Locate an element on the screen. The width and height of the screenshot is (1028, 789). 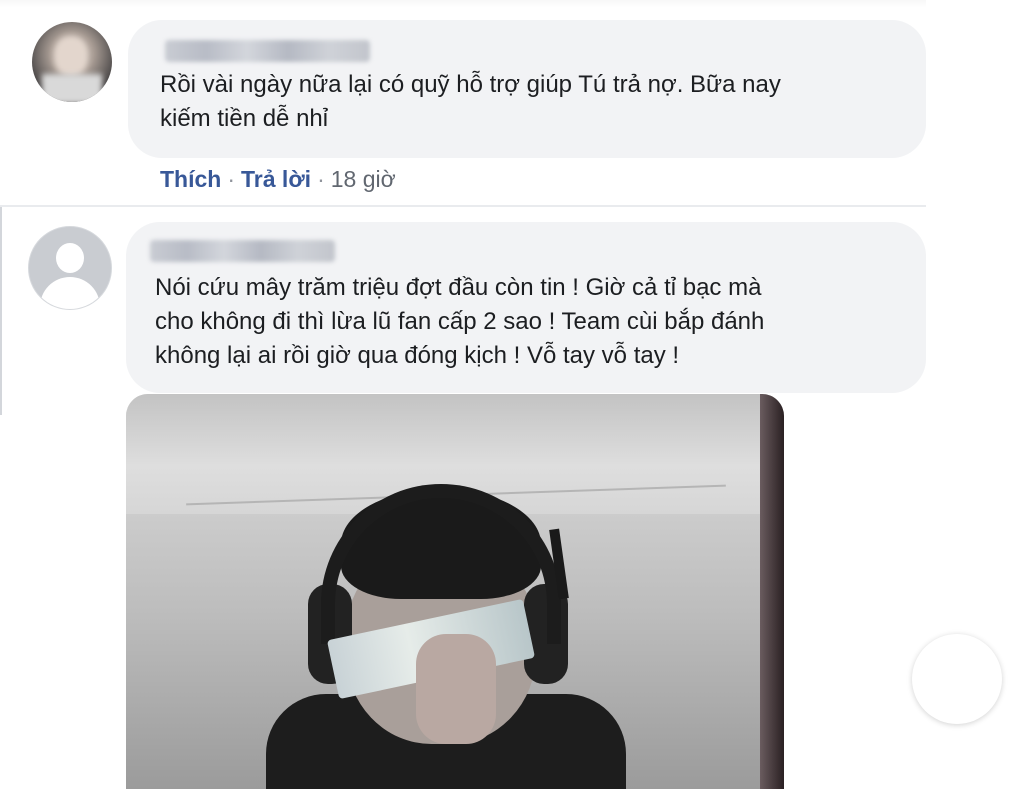
avatar-face-blurred is located at coordinates (71, 56).